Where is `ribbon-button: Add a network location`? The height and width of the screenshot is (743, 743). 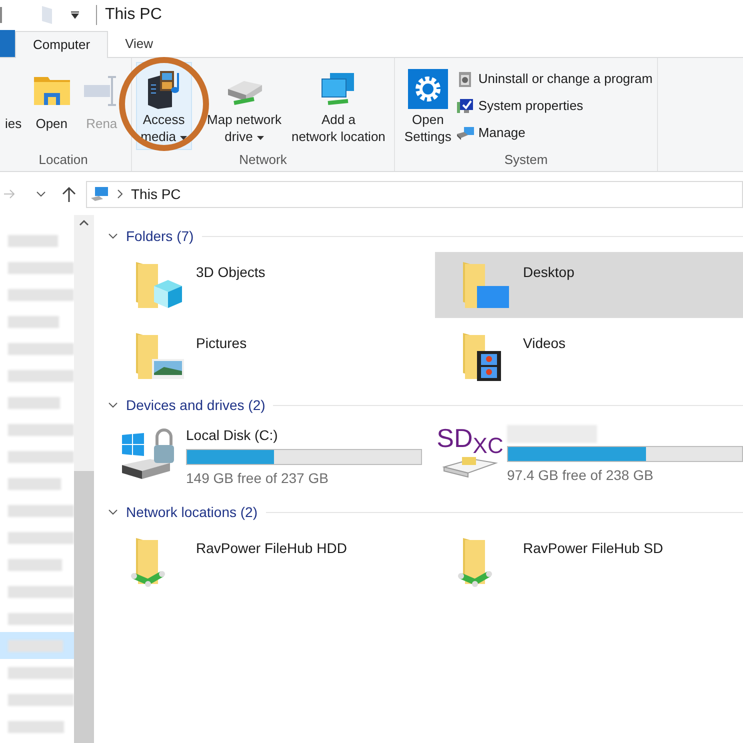
ribbon-button: Add a network location is located at coordinates (338, 106).